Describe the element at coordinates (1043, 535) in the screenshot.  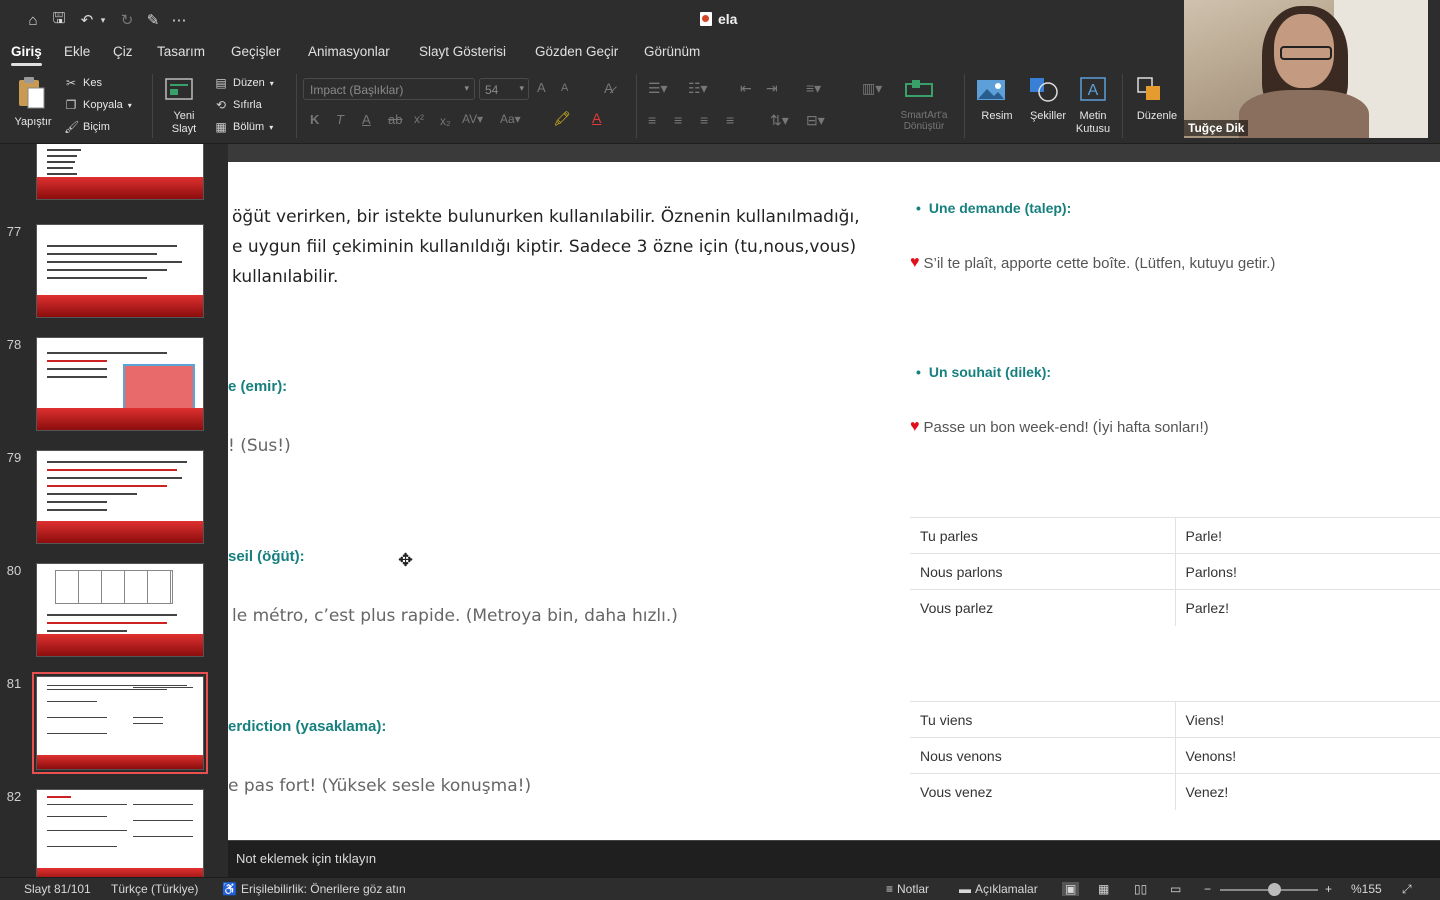
I see `table-cell: Tu parles` at that location.